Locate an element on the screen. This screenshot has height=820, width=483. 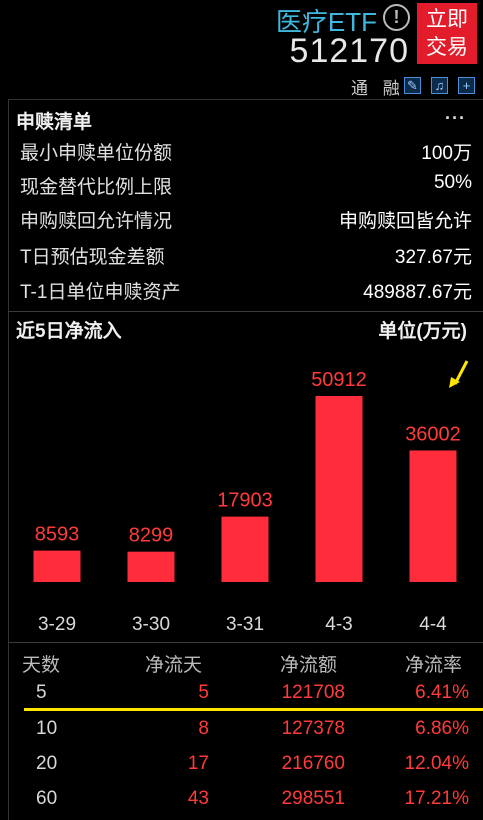
redemption-title: 申赎清单 is located at coordinates (54, 122).